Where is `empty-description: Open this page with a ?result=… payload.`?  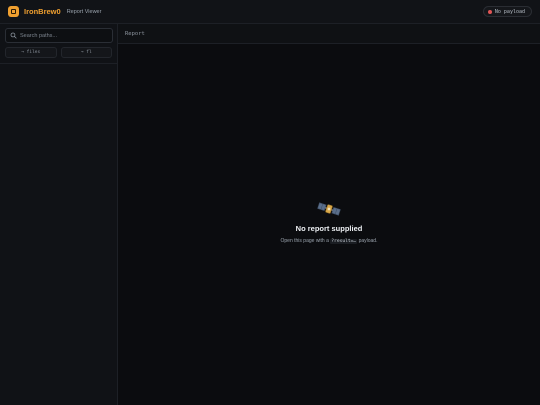 empty-description: Open this page with a ?result=… payload. is located at coordinates (329, 241).